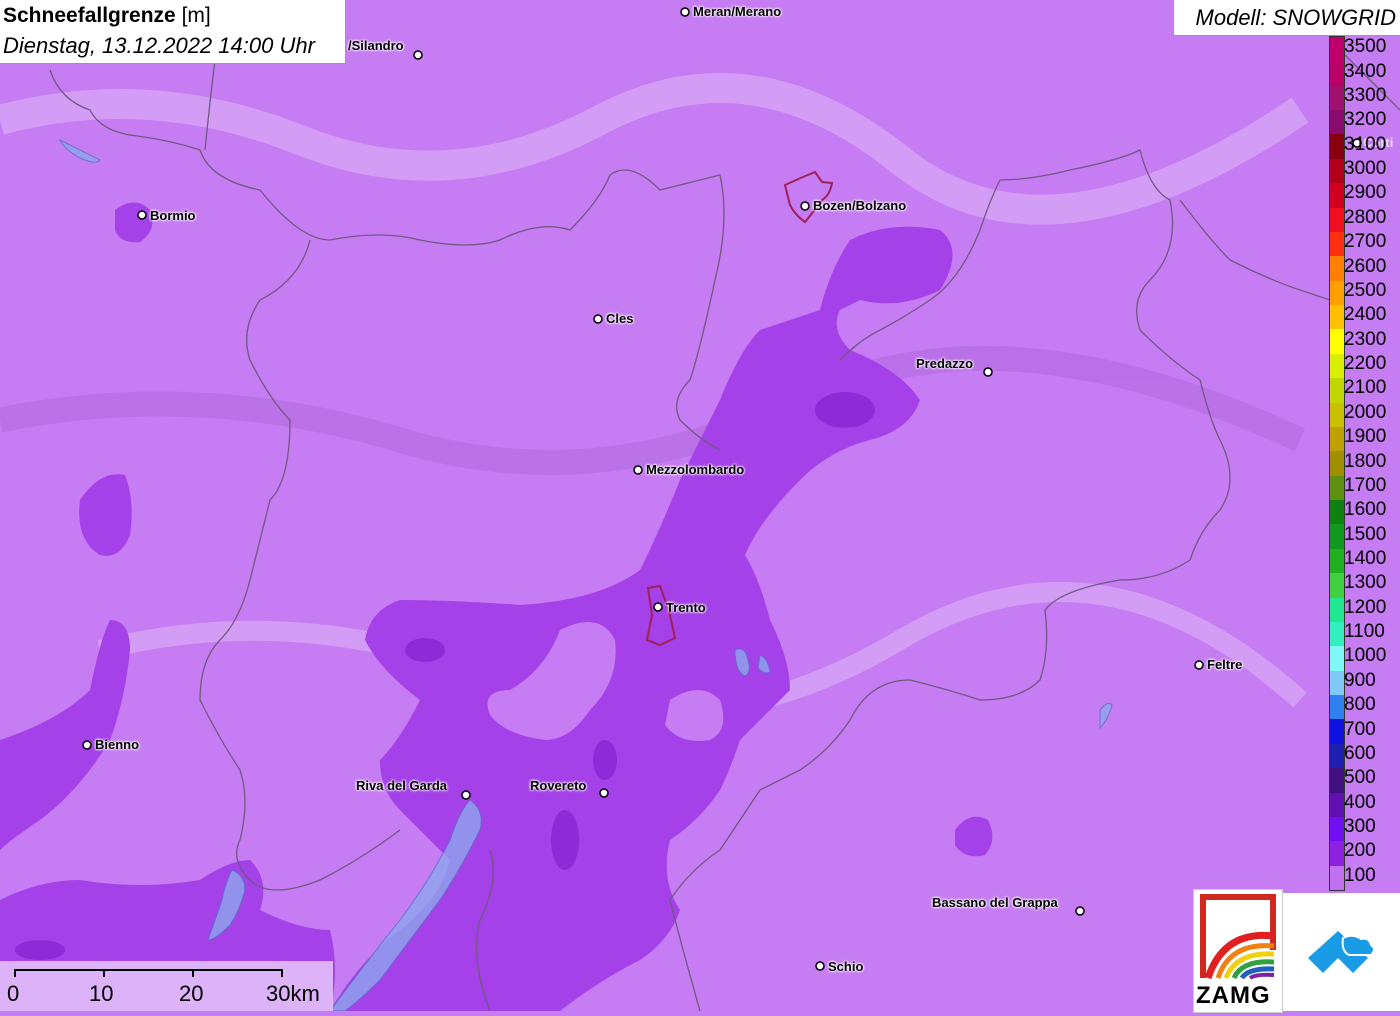  Describe the element at coordinates (1365, 71) in the screenshot. I see `legend-label: 3400` at that location.